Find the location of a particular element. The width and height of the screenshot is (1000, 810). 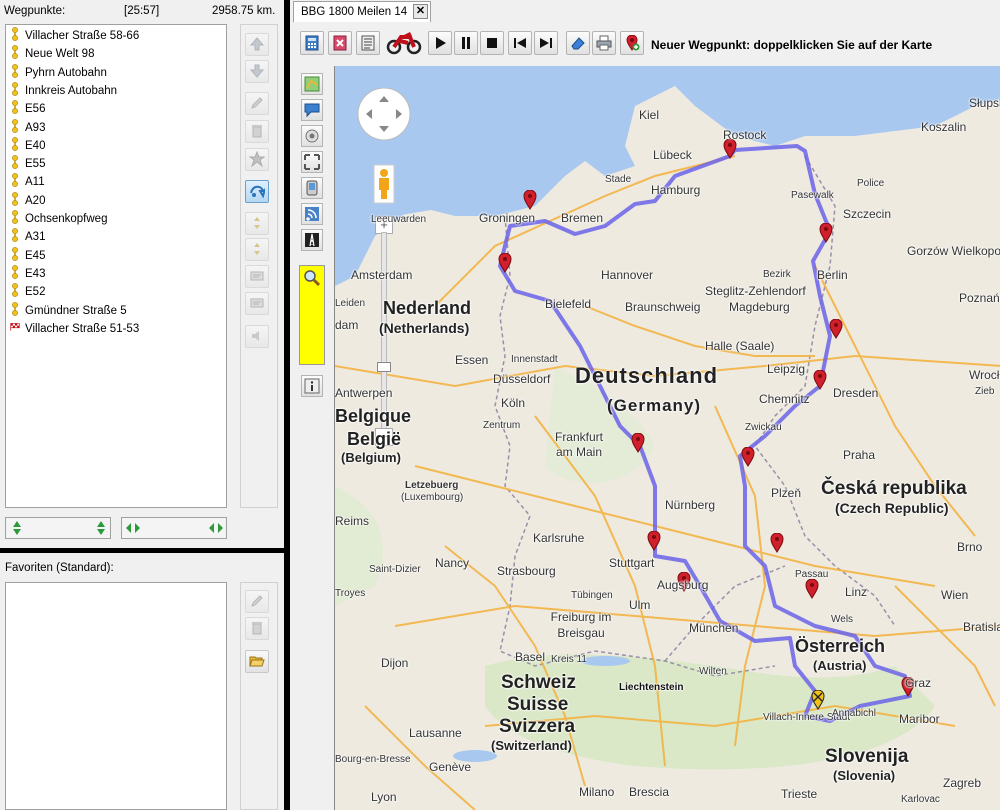

zoom-slider-thumb is located at coordinates (384, 367).